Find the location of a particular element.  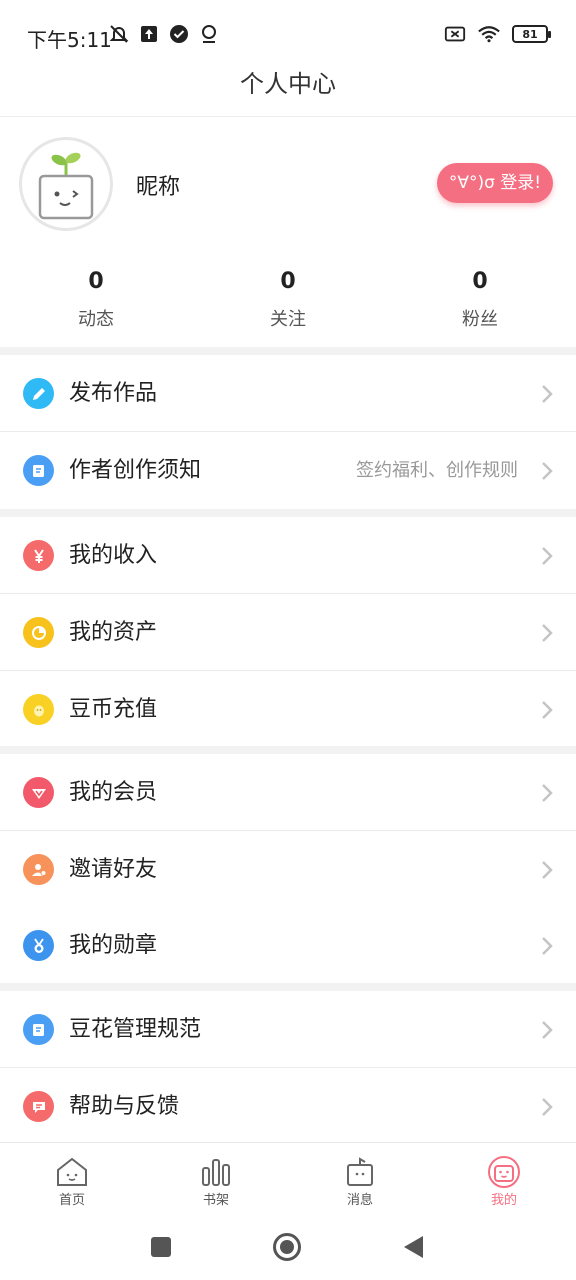

square-icon is located at coordinates (161, 1247).